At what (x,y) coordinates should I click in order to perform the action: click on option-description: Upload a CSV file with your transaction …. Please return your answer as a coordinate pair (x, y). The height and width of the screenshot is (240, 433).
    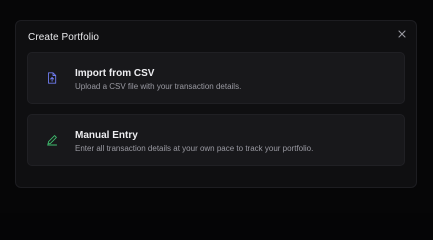
    Looking at the image, I should click on (158, 86).